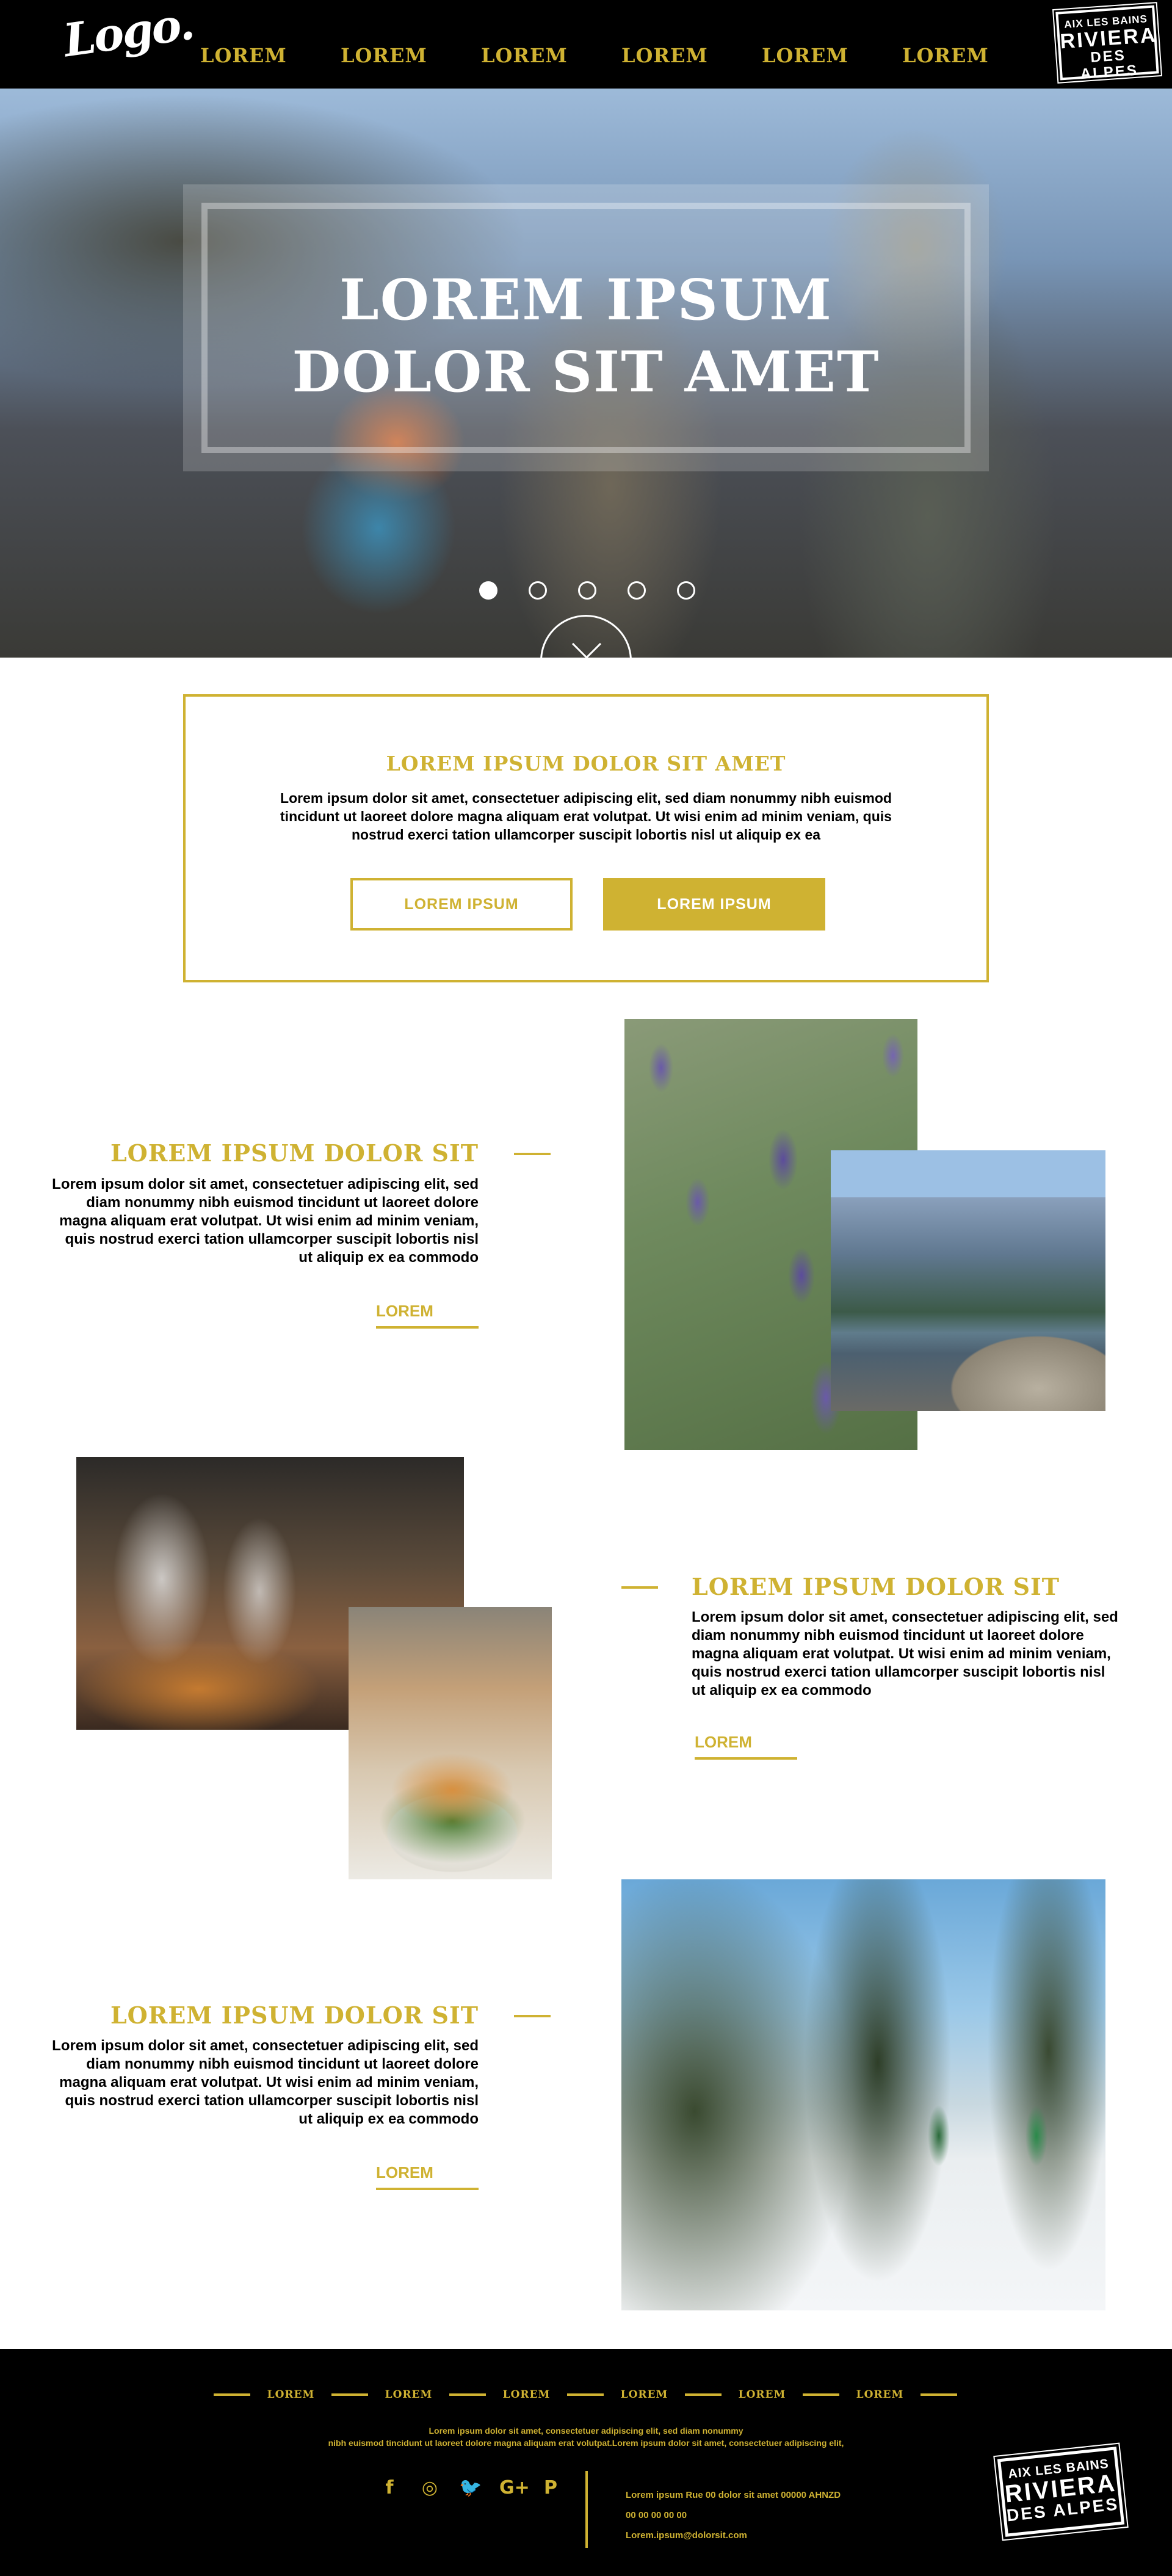 This screenshot has width=1172, height=2576. Describe the element at coordinates (714, 904) in the screenshot. I see `intro-solid-button: LOREM IPSUM` at that location.